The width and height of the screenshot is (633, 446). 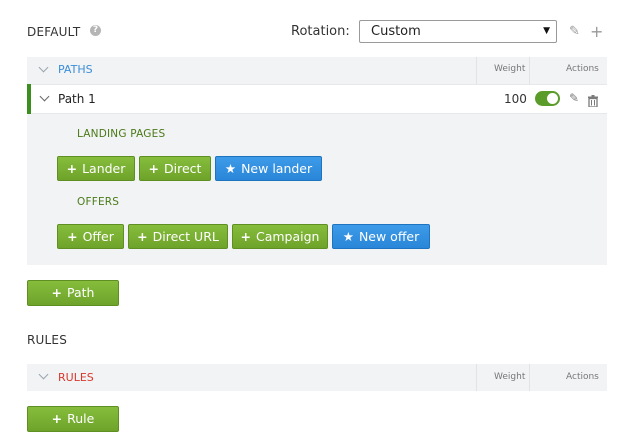 I want to click on plus-icon: +, so click(x=596, y=31).